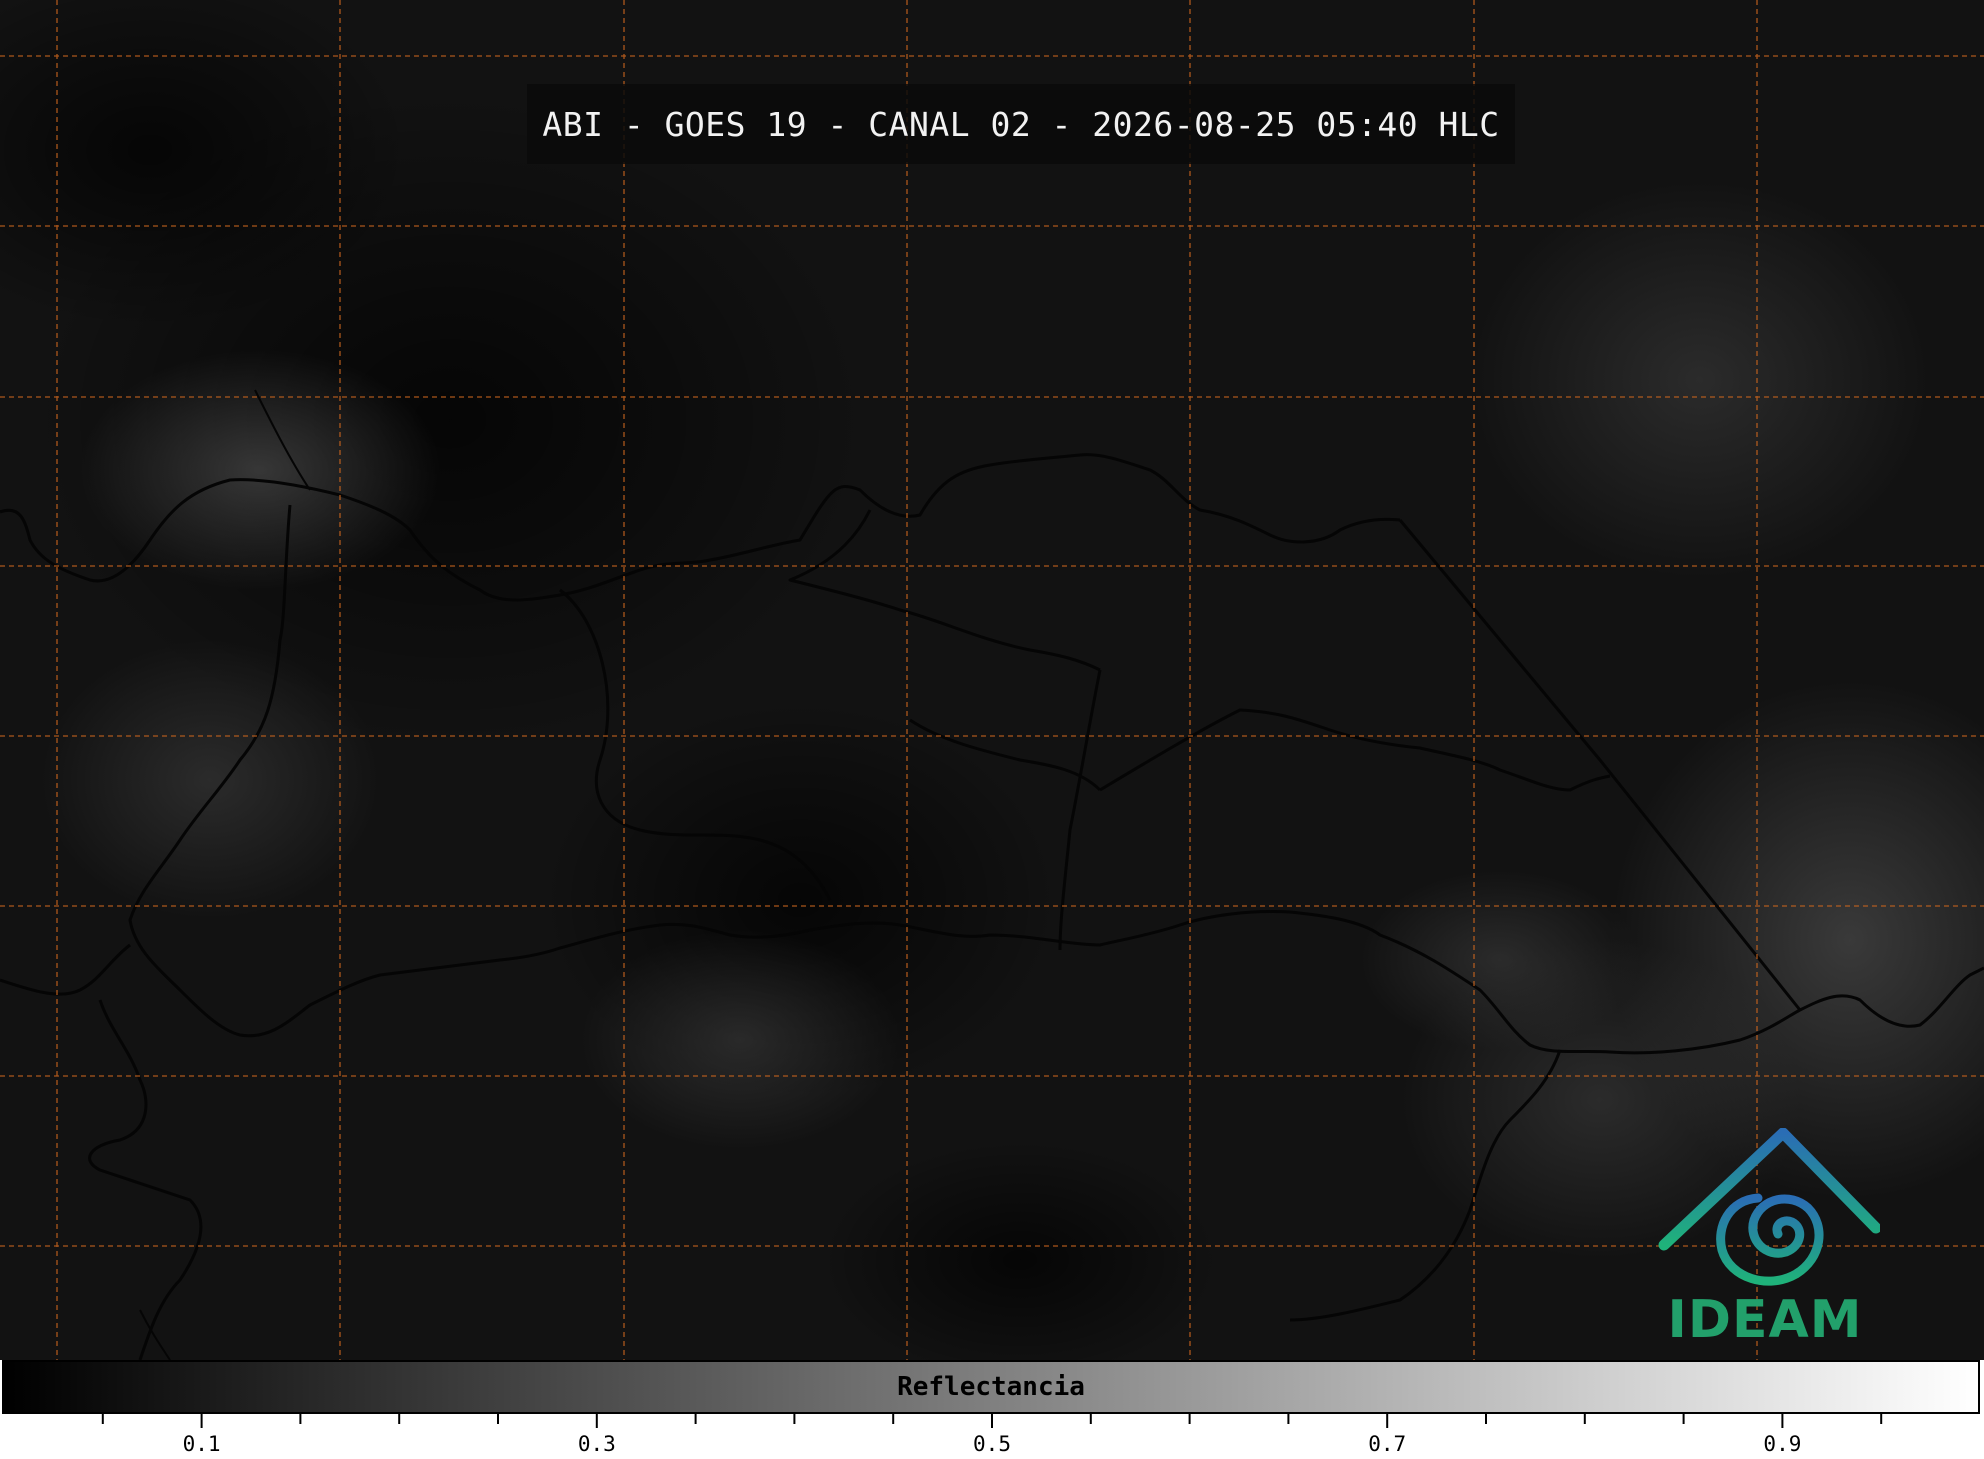 Image resolution: width=1984 pixels, height=1459 pixels. What do you see at coordinates (1765, 1320) in the screenshot?
I see `ideam-logo-text: IDEAM` at bounding box center [1765, 1320].